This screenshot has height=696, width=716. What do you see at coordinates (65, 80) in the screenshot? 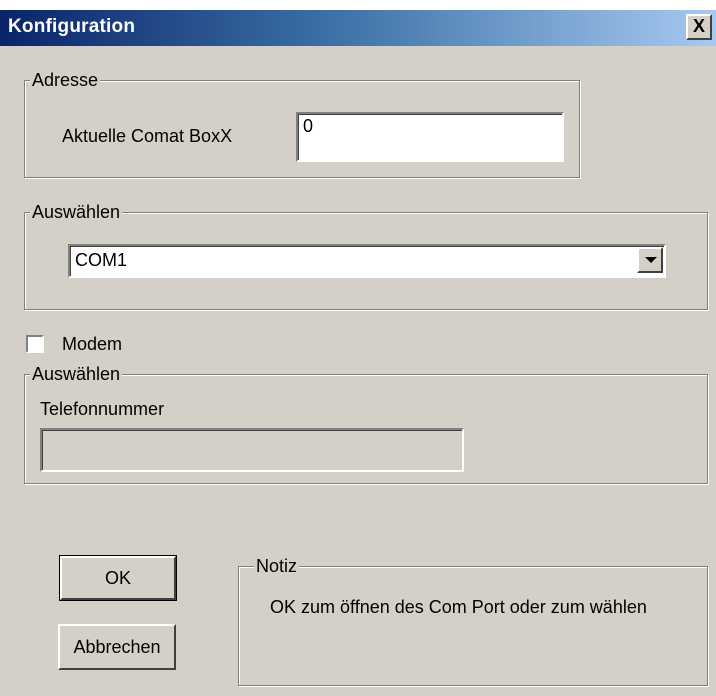
I see `address-group-legend: Adresse` at bounding box center [65, 80].